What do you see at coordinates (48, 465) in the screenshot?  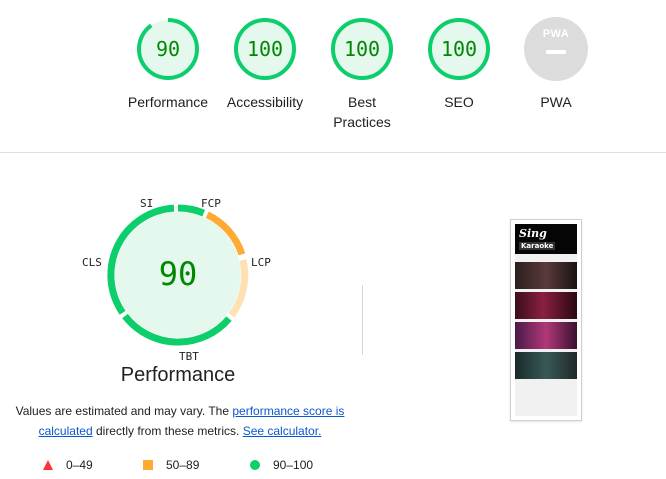 I see `fail-triangle-icon` at bounding box center [48, 465].